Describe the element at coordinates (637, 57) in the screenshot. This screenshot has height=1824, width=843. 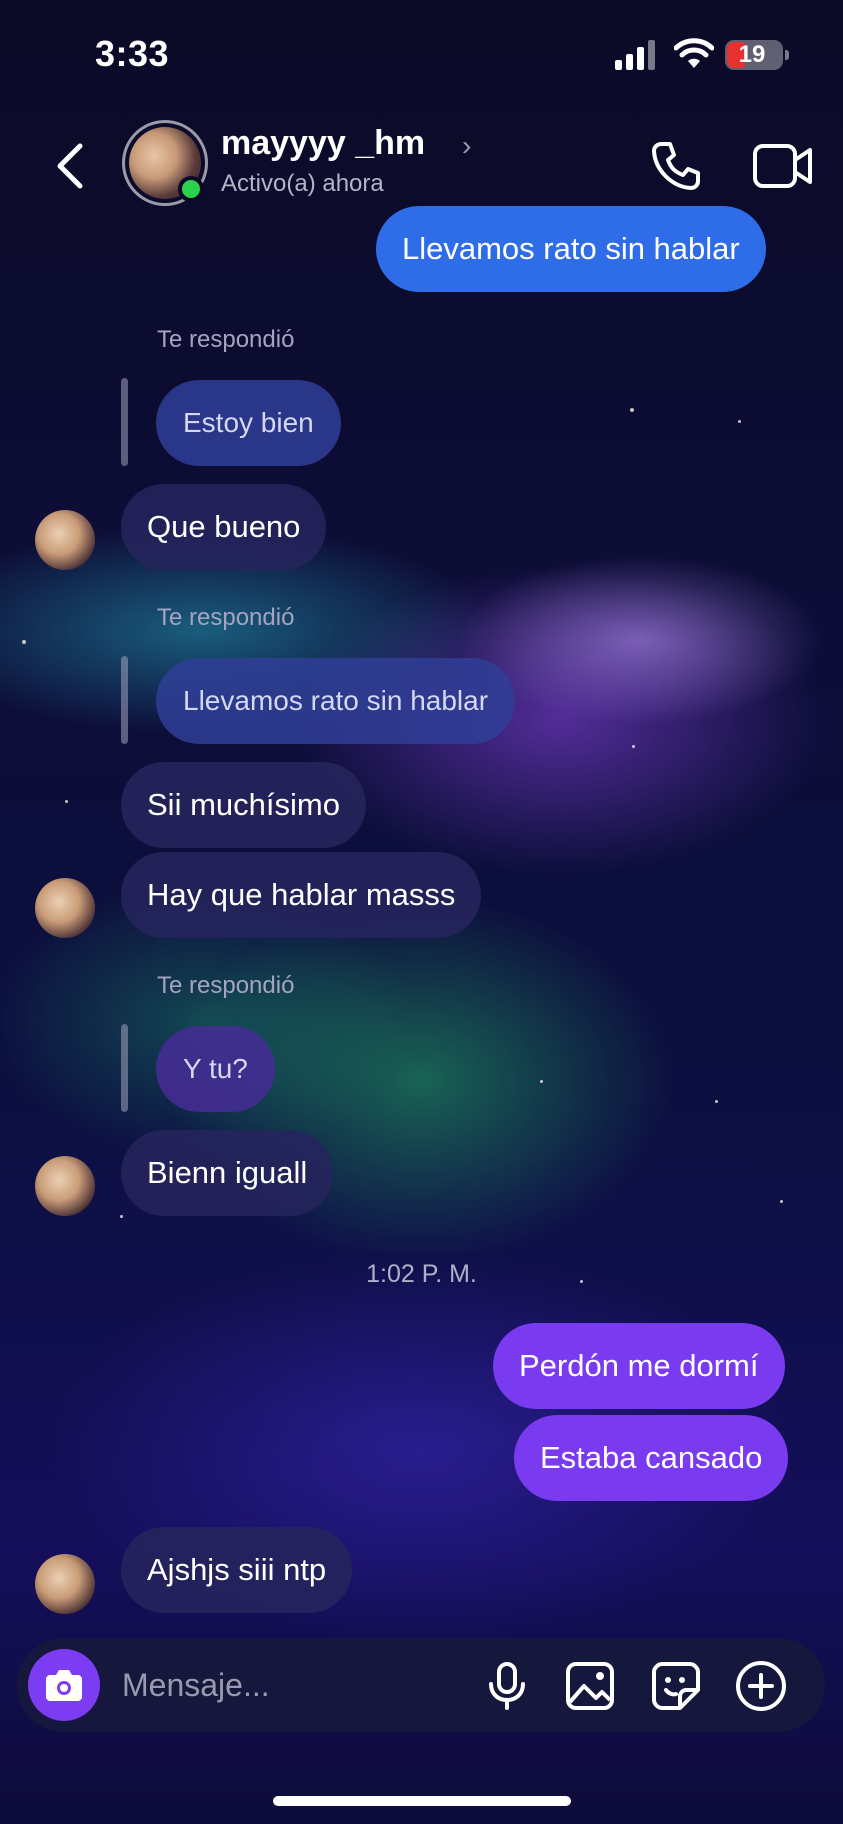
I see `cellular-signal-icon` at that location.